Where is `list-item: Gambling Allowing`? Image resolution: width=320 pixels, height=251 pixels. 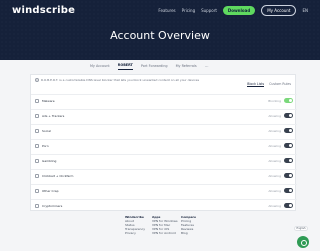
list-item: Gambling Allowing is located at coordinates (164, 160).